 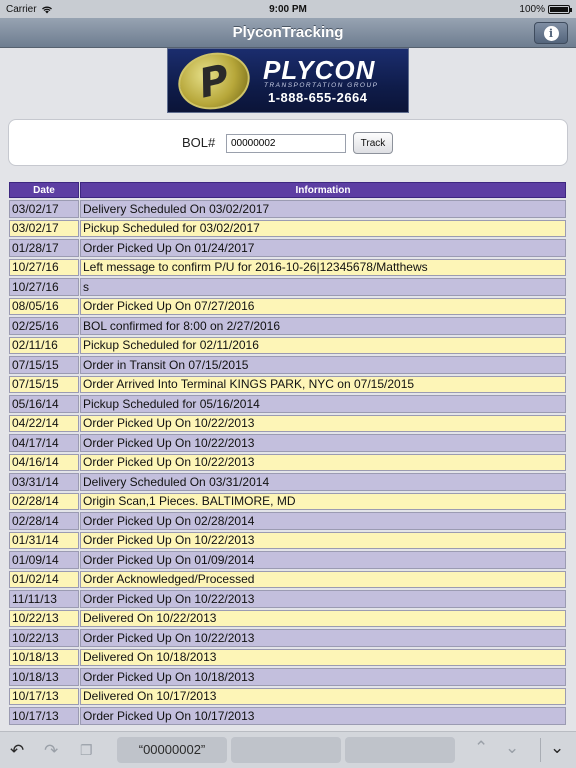 What do you see at coordinates (17, 751) in the screenshot?
I see `undo-icon: ↶` at bounding box center [17, 751].